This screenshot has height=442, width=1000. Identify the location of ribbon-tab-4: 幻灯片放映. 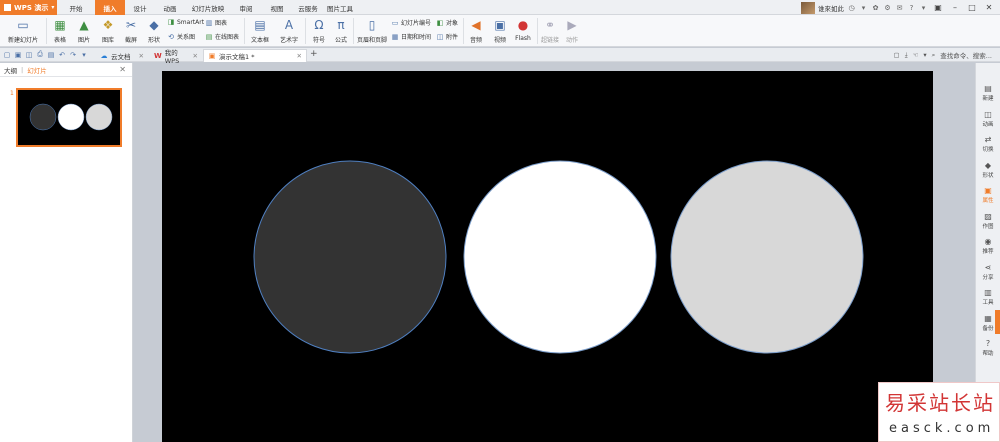
(208, 7).